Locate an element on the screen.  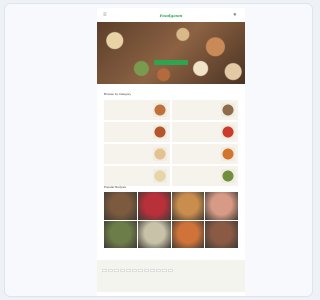
site-logo: Foodgasm is located at coordinates (171, 15).